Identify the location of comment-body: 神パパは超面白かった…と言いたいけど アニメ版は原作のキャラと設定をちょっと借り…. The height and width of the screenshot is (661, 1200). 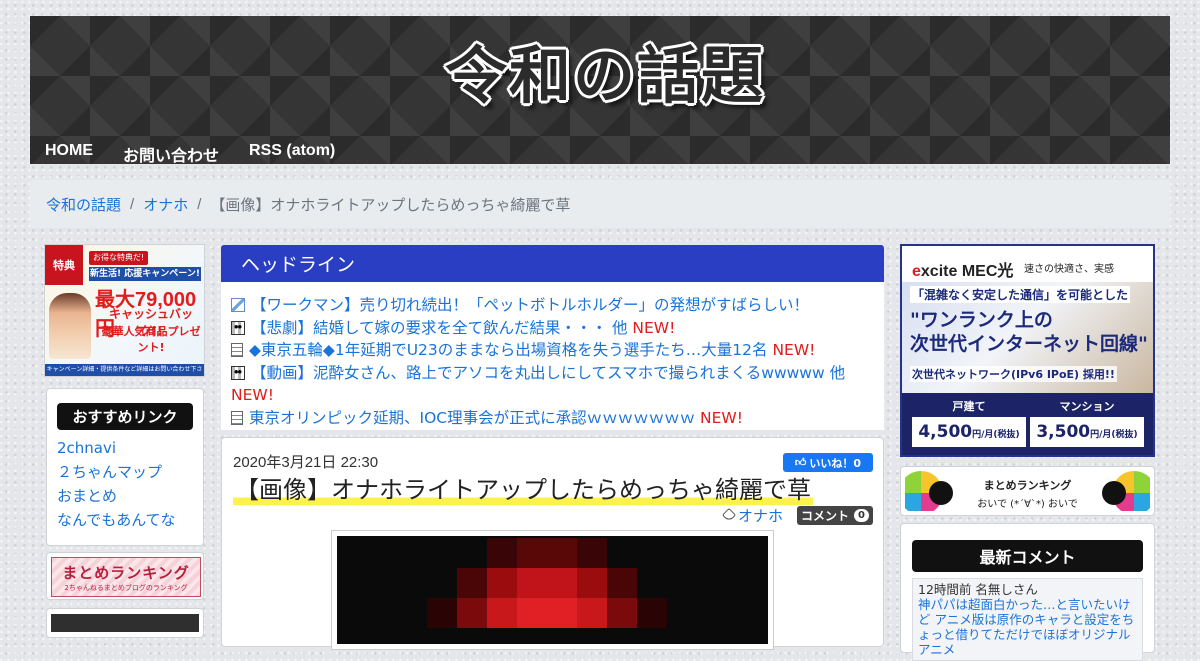
(1027, 627).